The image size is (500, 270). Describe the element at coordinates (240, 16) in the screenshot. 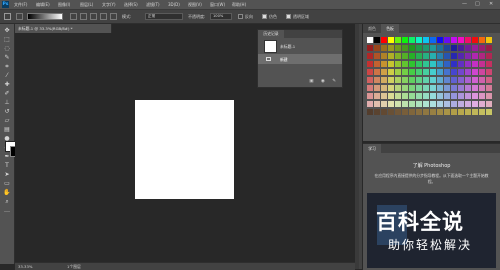

I see `reverse-checkbox` at that location.